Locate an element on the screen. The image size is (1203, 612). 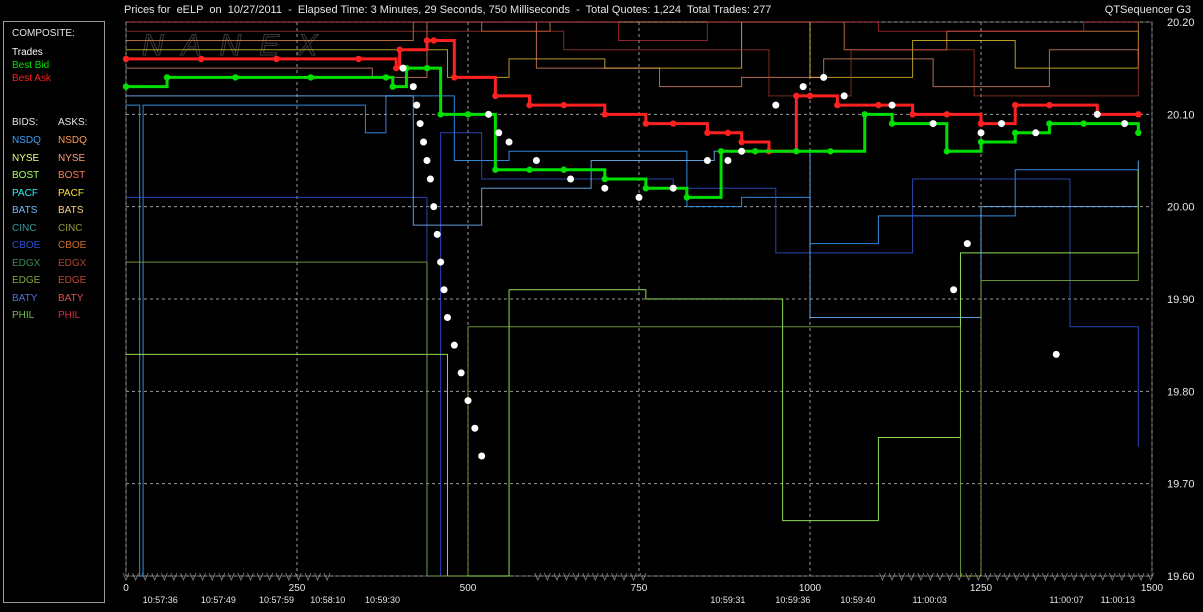
watermark-text: NANEX is located at coordinates (238, 45).